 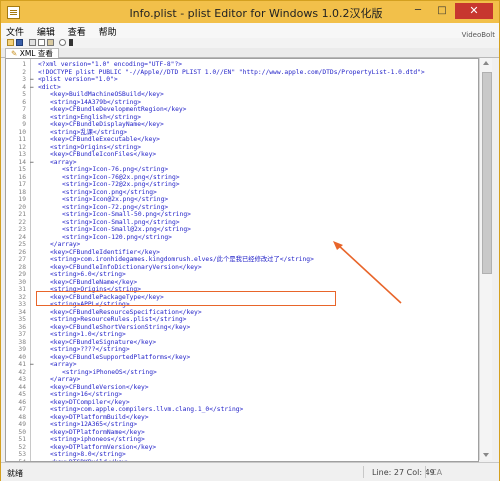 I want to click on code-text: <key>CFBundleSupportedPlatforms</key>, so click(x=120, y=357).